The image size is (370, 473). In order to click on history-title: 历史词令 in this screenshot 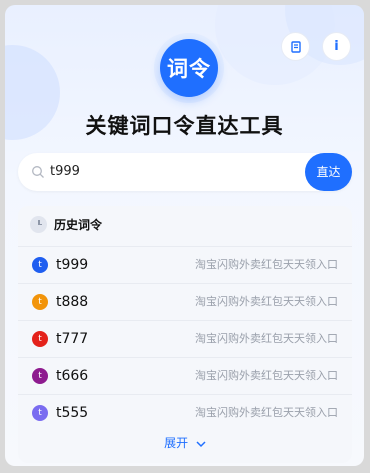, I will do `click(78, 224)`.